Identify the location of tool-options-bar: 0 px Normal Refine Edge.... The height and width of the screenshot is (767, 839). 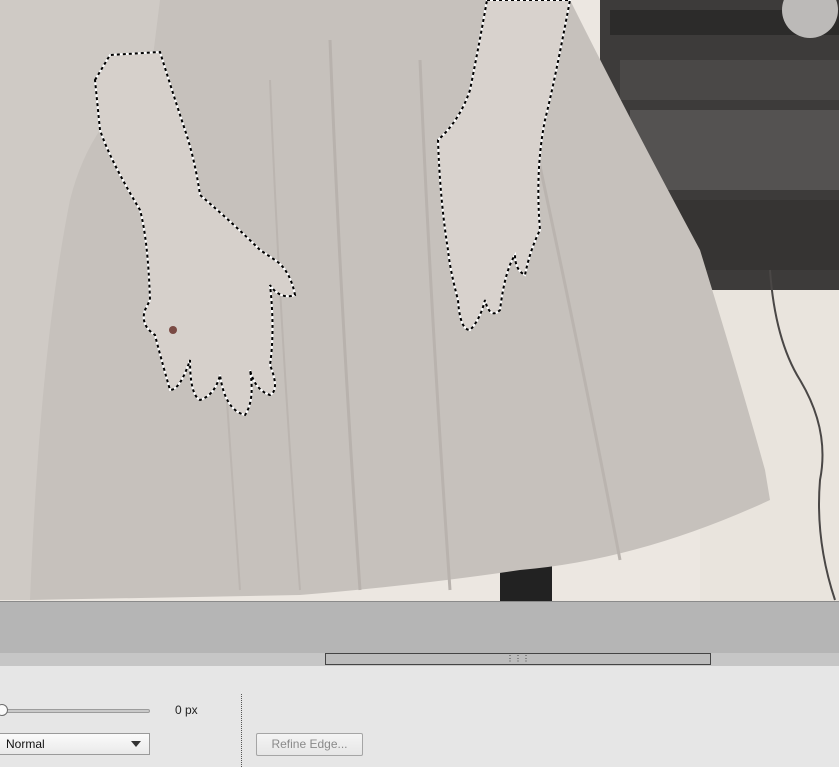
(419, 716).